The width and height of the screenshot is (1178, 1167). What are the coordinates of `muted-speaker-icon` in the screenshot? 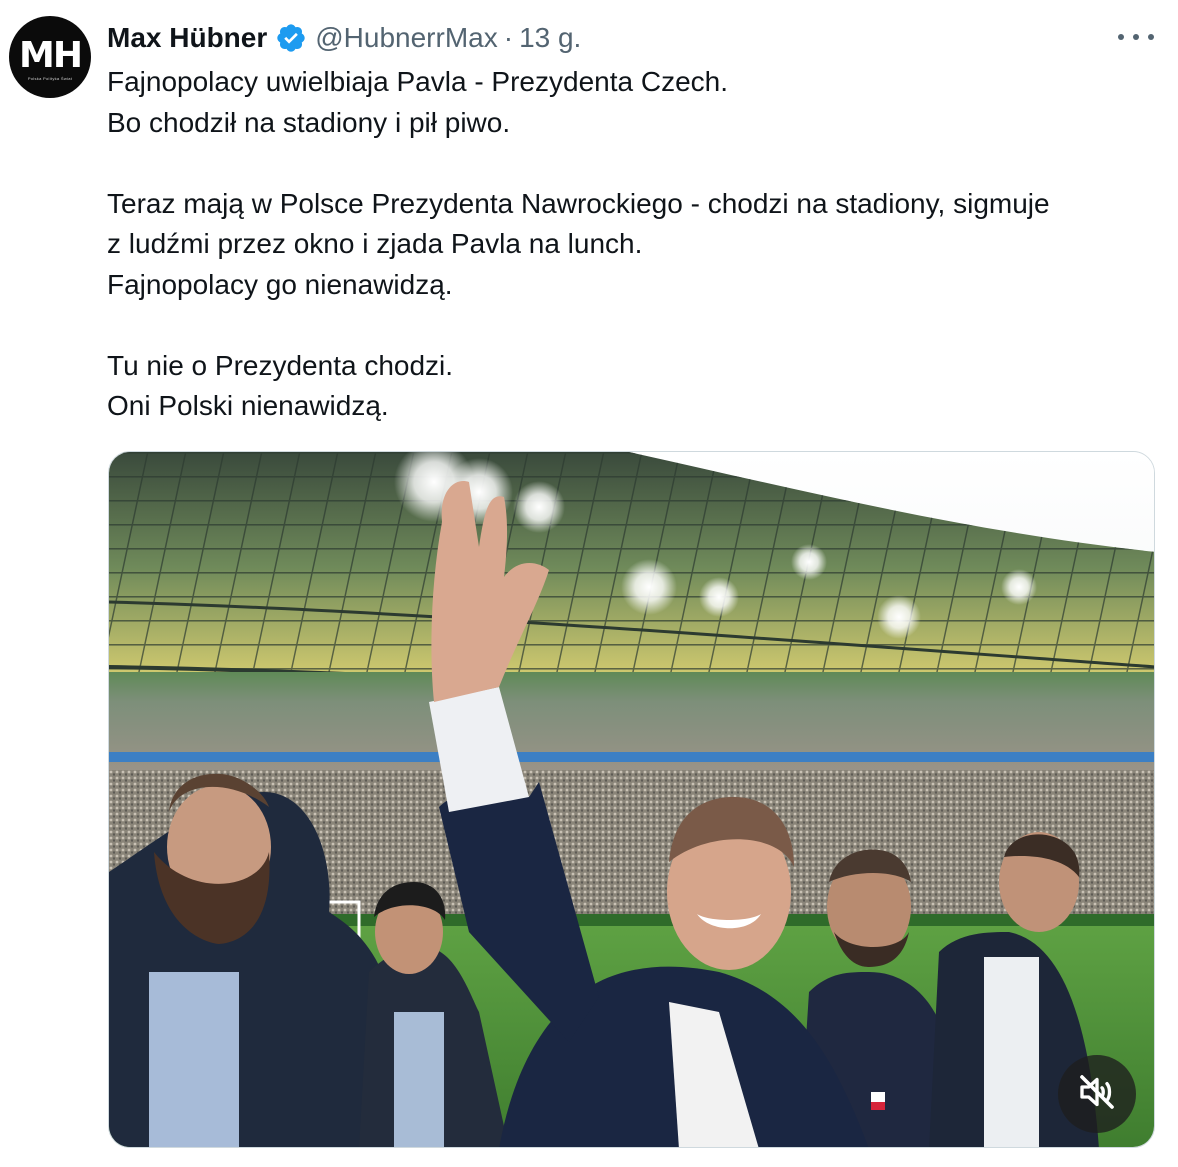 It's located at (1097, 1094).